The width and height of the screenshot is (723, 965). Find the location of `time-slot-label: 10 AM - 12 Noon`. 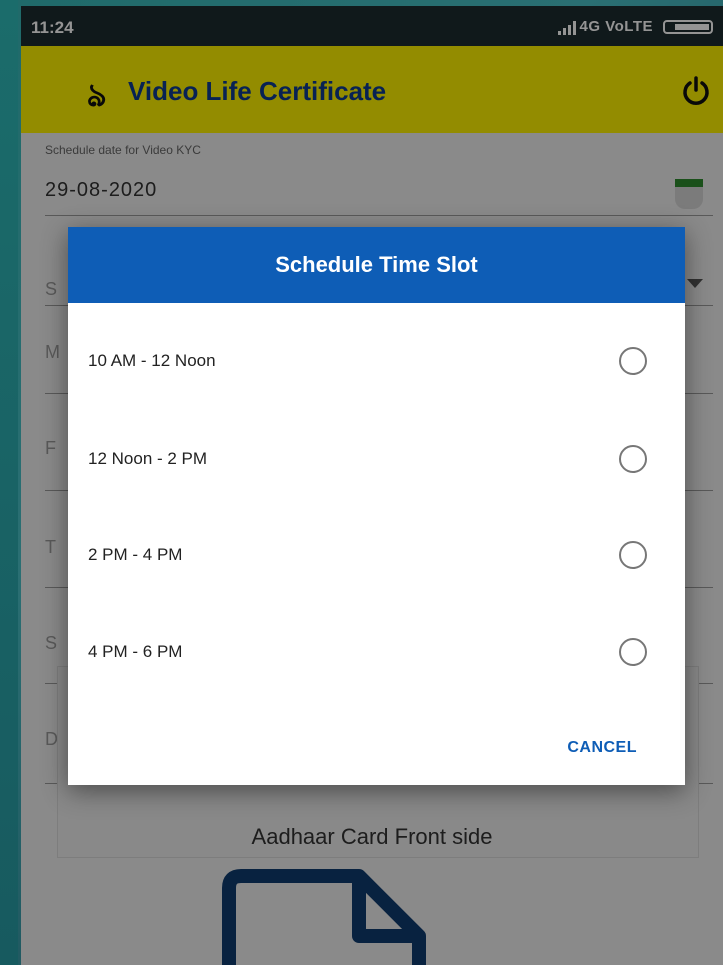

time-slot-label: 10 AM - 12 Noon is located at coordinates (152, 360).